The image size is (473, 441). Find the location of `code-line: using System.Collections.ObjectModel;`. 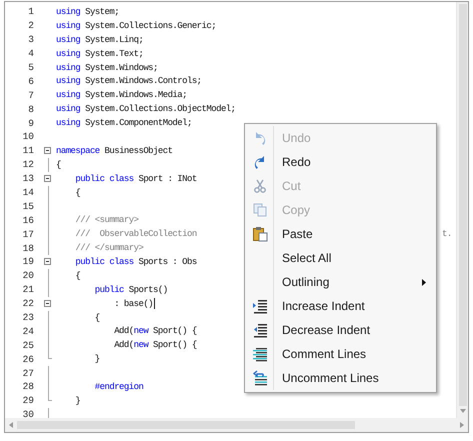

code-line: using System.Collections.ObjectModel; is located at coordinates (146, 109).